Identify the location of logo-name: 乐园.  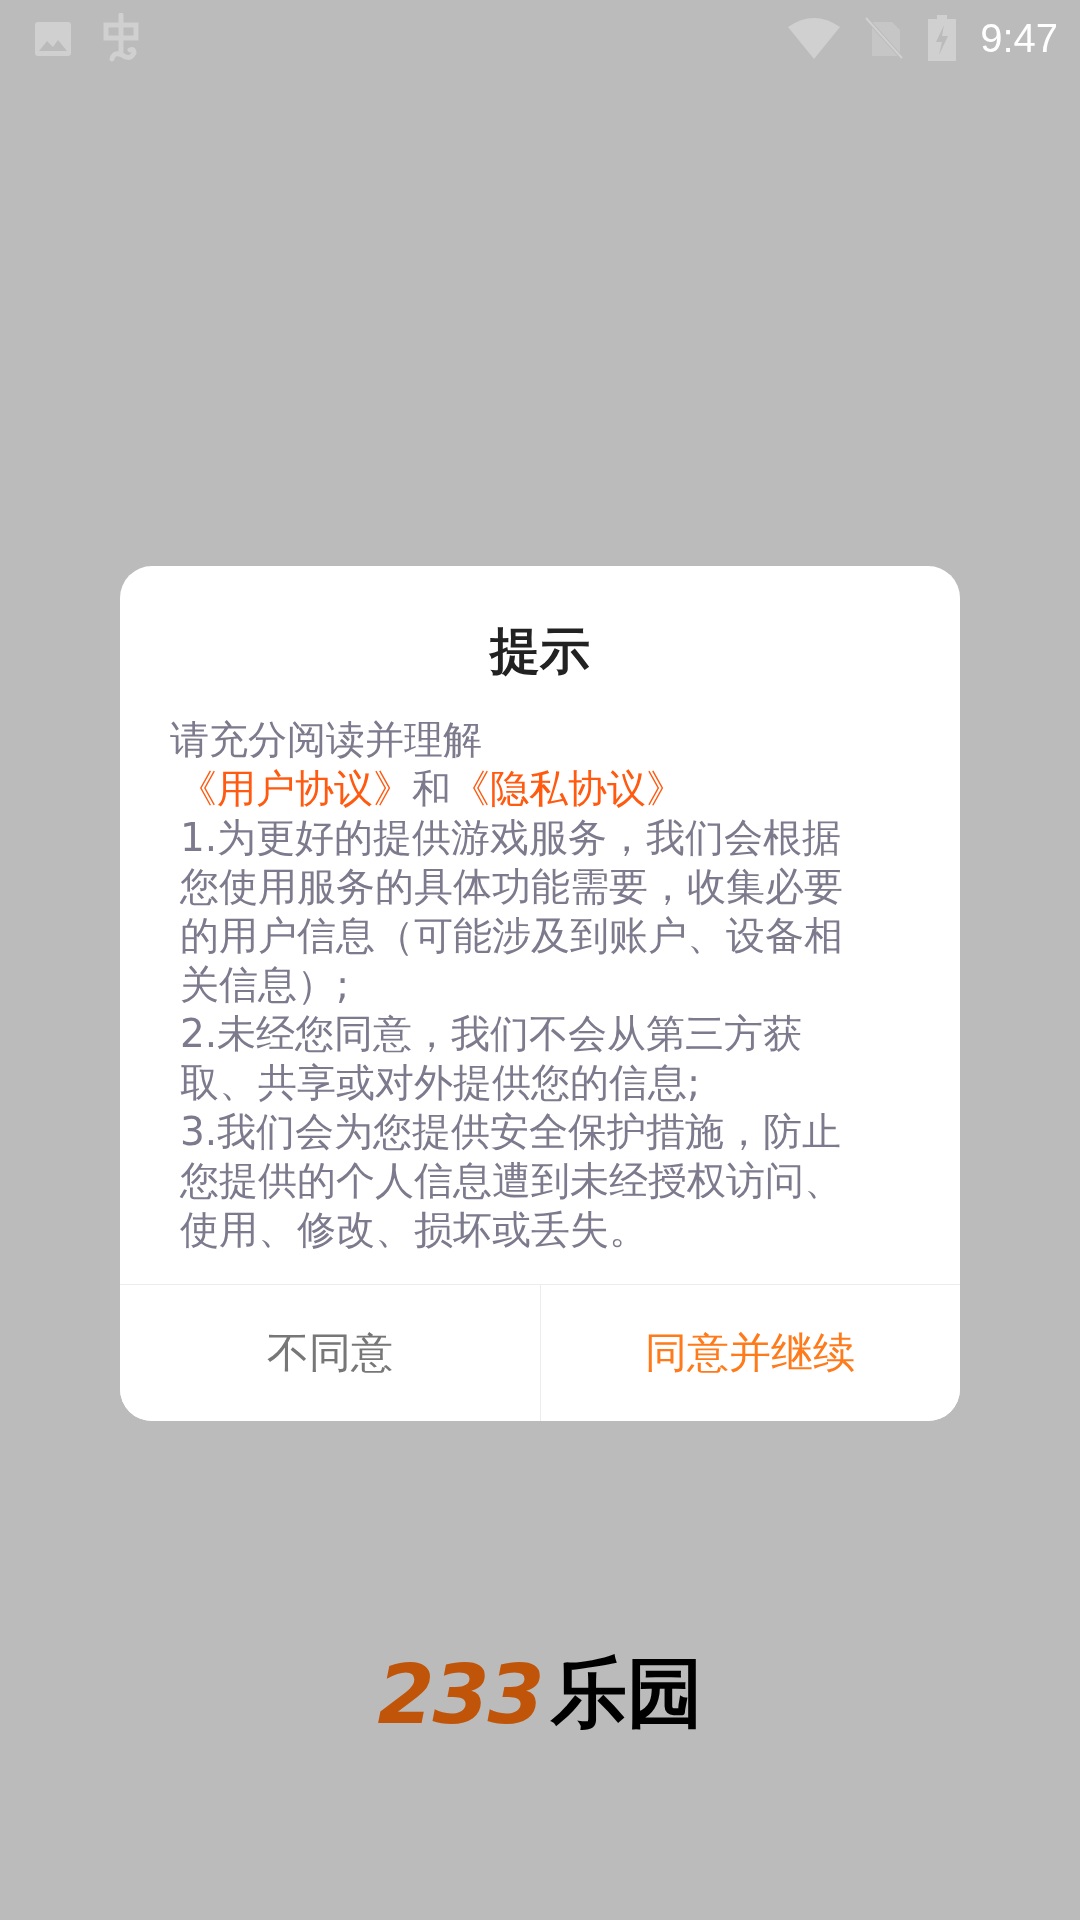
(626, 1693).